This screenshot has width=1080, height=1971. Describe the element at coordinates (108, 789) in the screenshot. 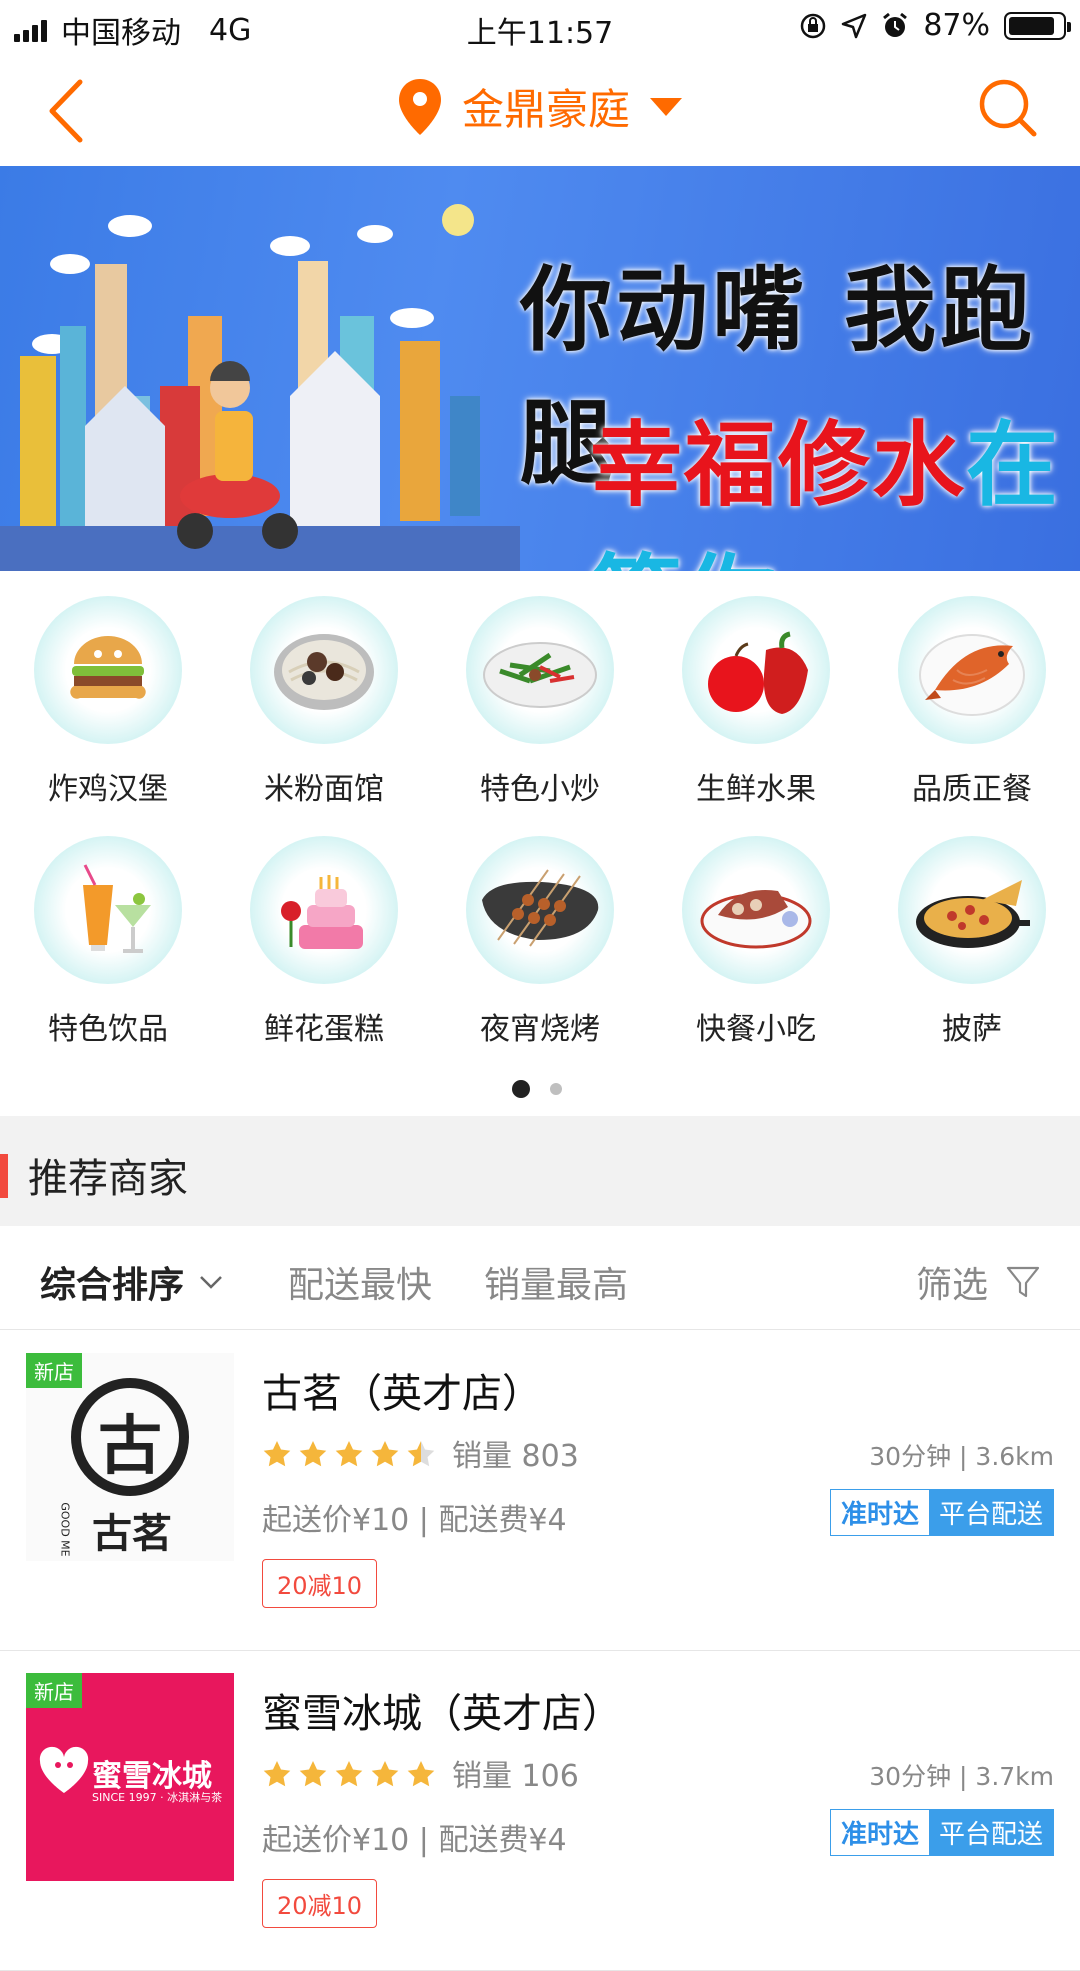

I see `category-label: 炸鸡汉堡` at that location.